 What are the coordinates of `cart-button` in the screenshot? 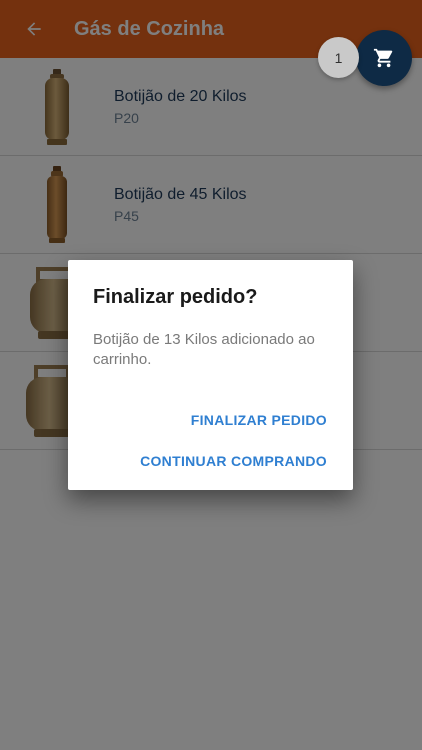 It's located at (384, 58).